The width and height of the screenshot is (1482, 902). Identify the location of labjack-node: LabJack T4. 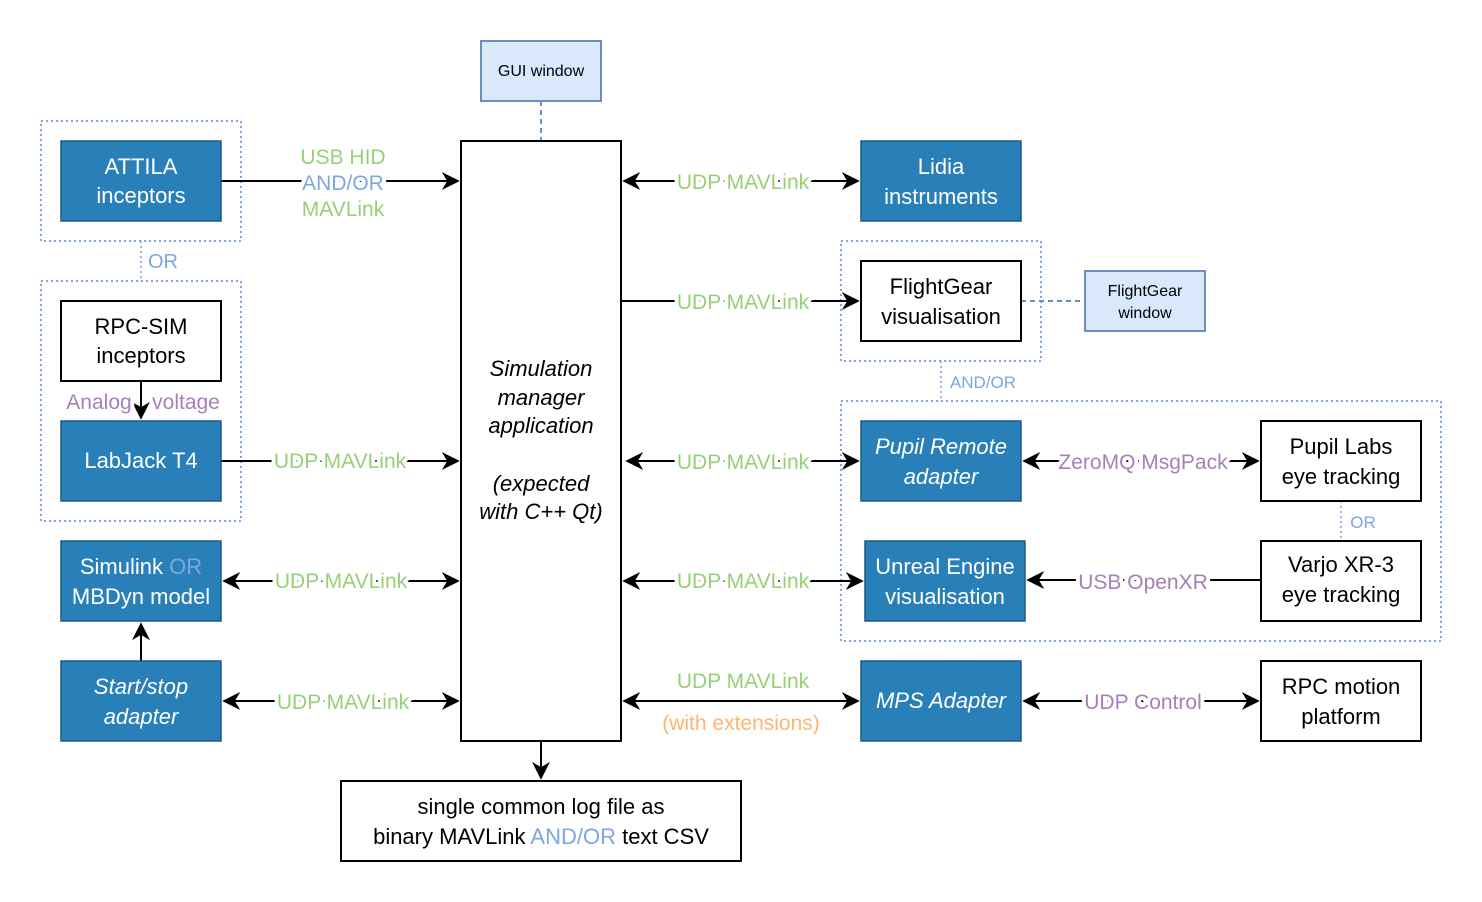
(141, 461).